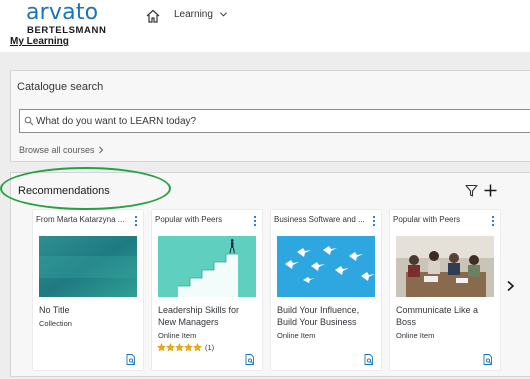 The width and height of the screenshot is (530, 379). I want to click on search-icon, so click(29, 121).